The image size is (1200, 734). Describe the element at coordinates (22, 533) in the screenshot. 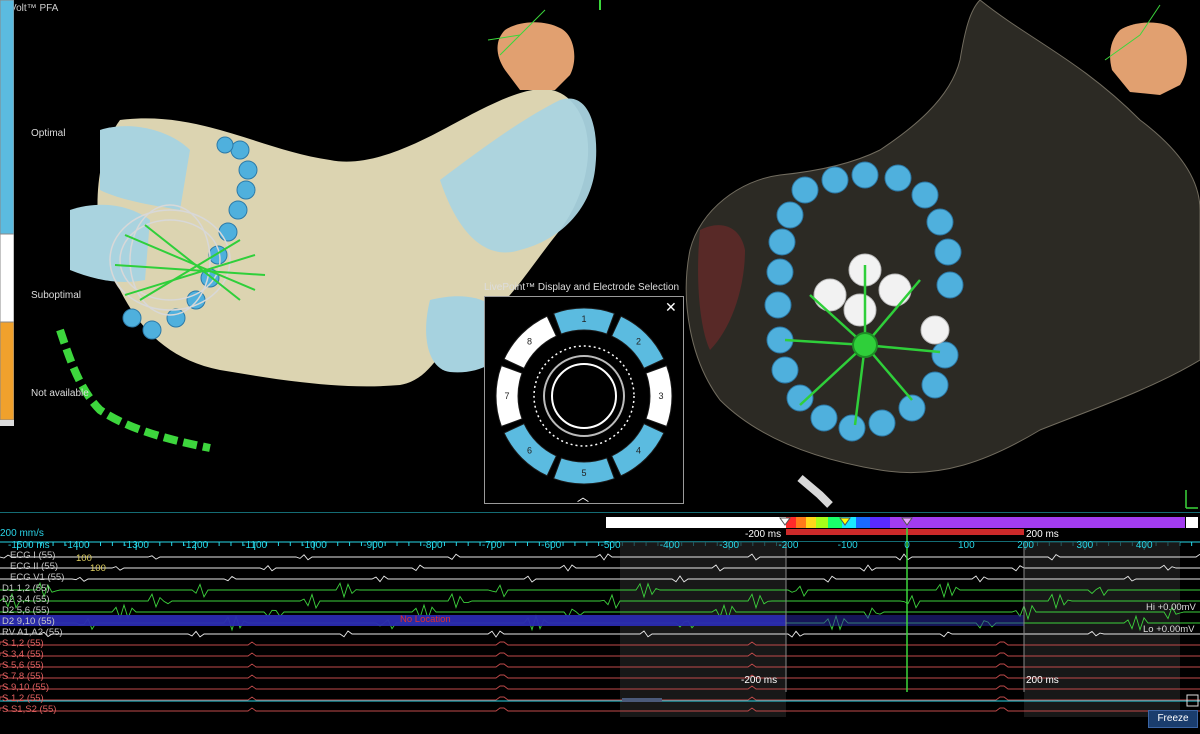

I see `sweep-speed-label: 200 mm/s` at that location.